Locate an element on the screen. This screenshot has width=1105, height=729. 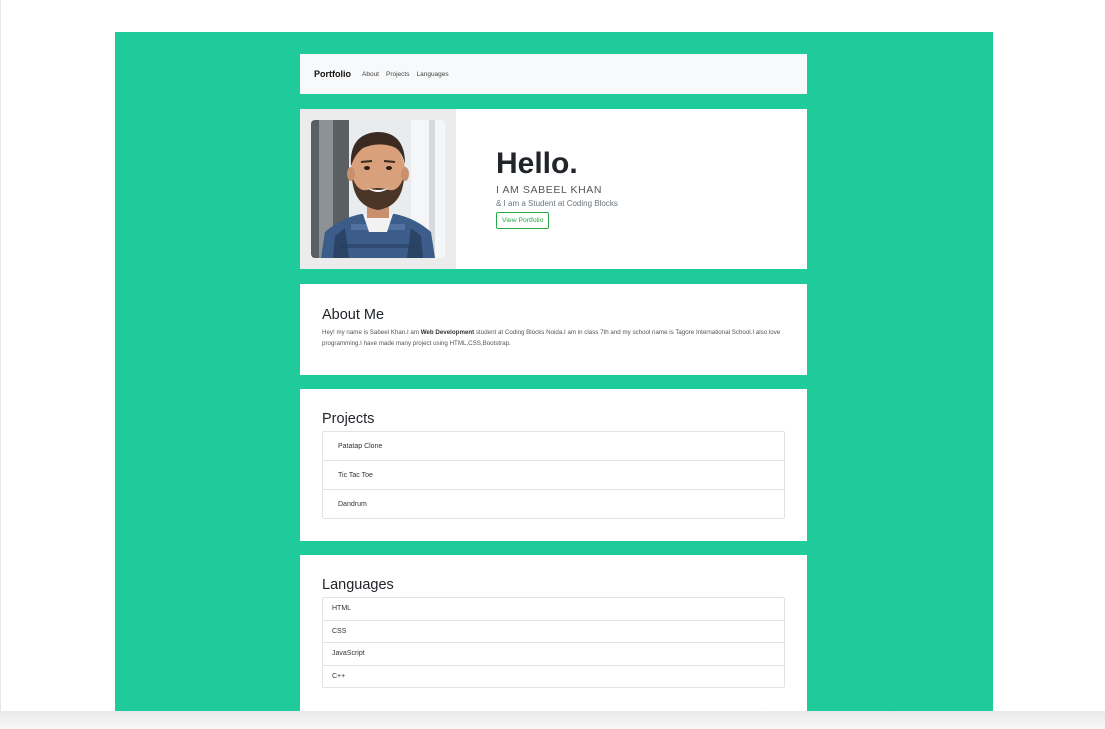
hero-subtitle: & I am a Student at Coding Blocks is located at coordinates (557, 203).